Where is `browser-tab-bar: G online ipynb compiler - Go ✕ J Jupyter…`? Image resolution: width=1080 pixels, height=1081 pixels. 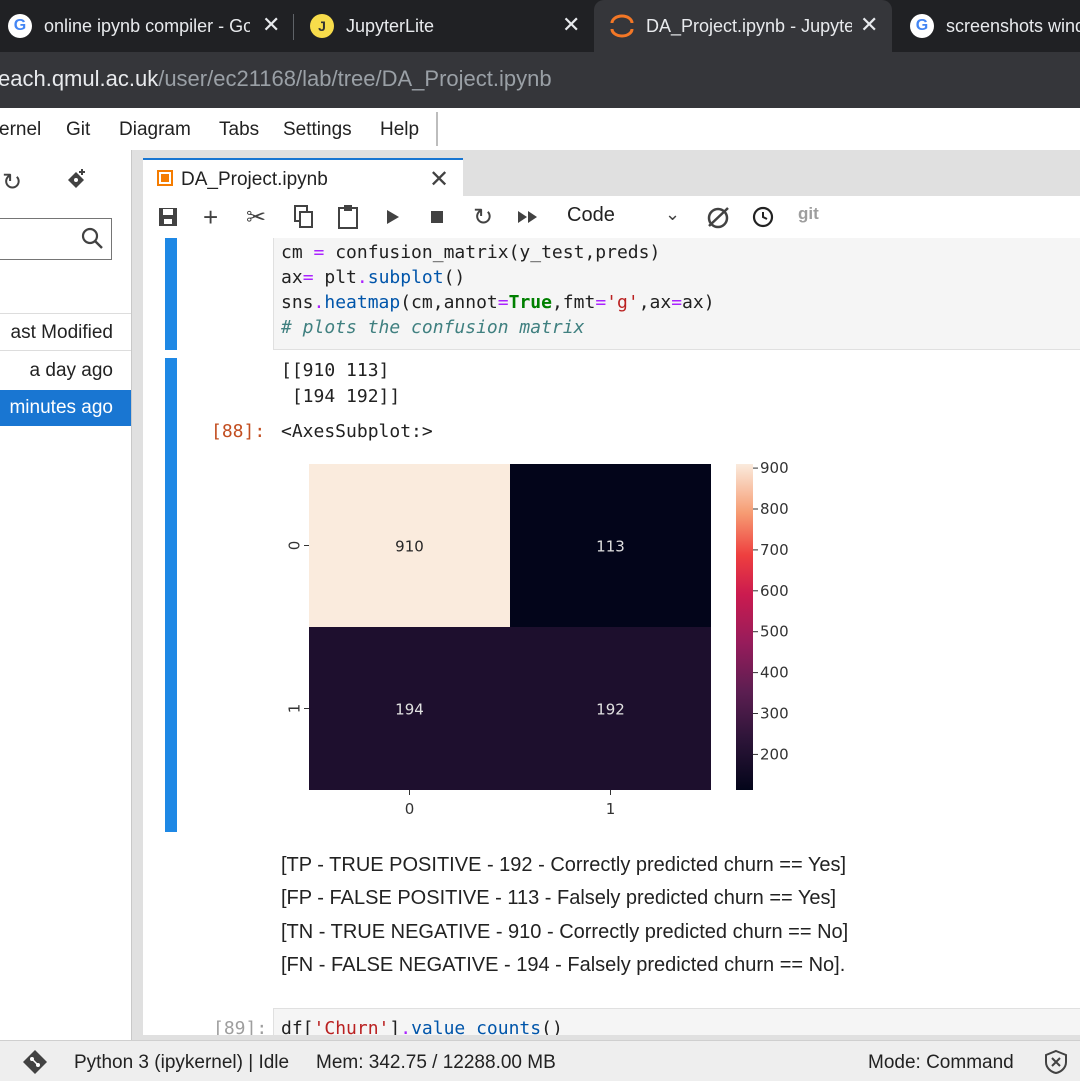 browser-tab-bar: G online ipynb compiler - Go ✕ J Jupyter… is located at coordinates (540, 26).